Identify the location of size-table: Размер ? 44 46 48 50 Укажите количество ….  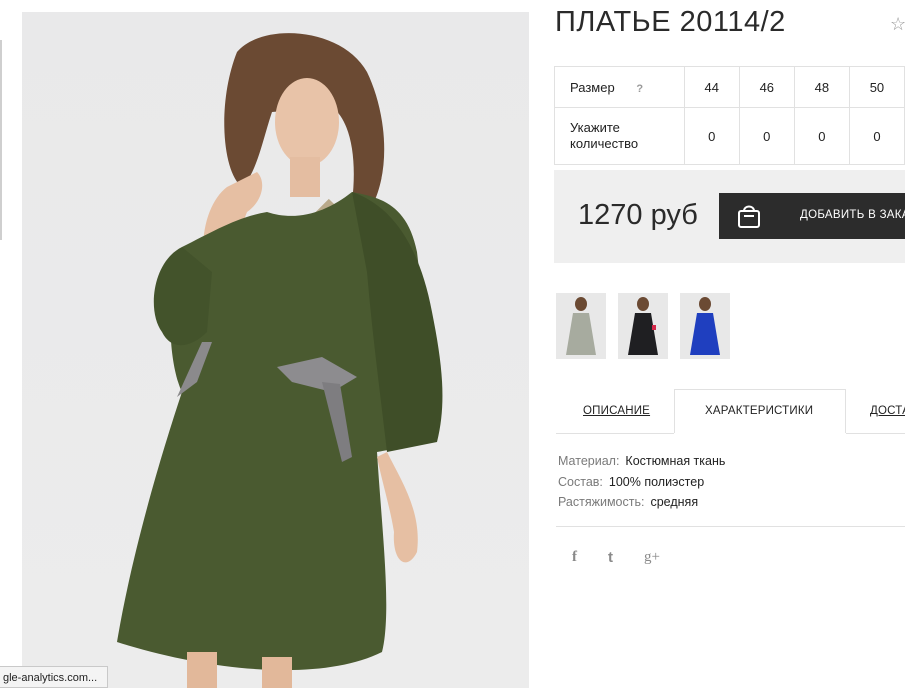
(729, 115).